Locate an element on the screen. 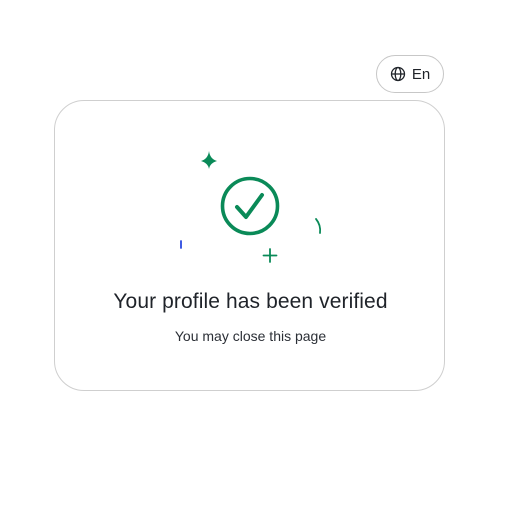 The width and height of the screenshot is (513, 529). check-circle-icon is located at coordinates (250, 206).